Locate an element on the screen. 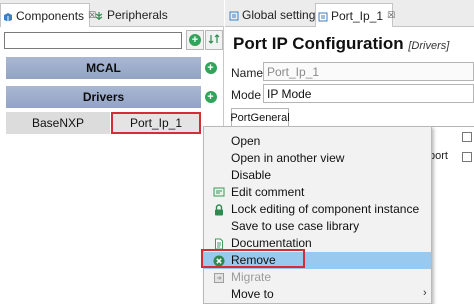  component-port-ip-1: Port_Ip_1 is located at coordinates (156, 123).